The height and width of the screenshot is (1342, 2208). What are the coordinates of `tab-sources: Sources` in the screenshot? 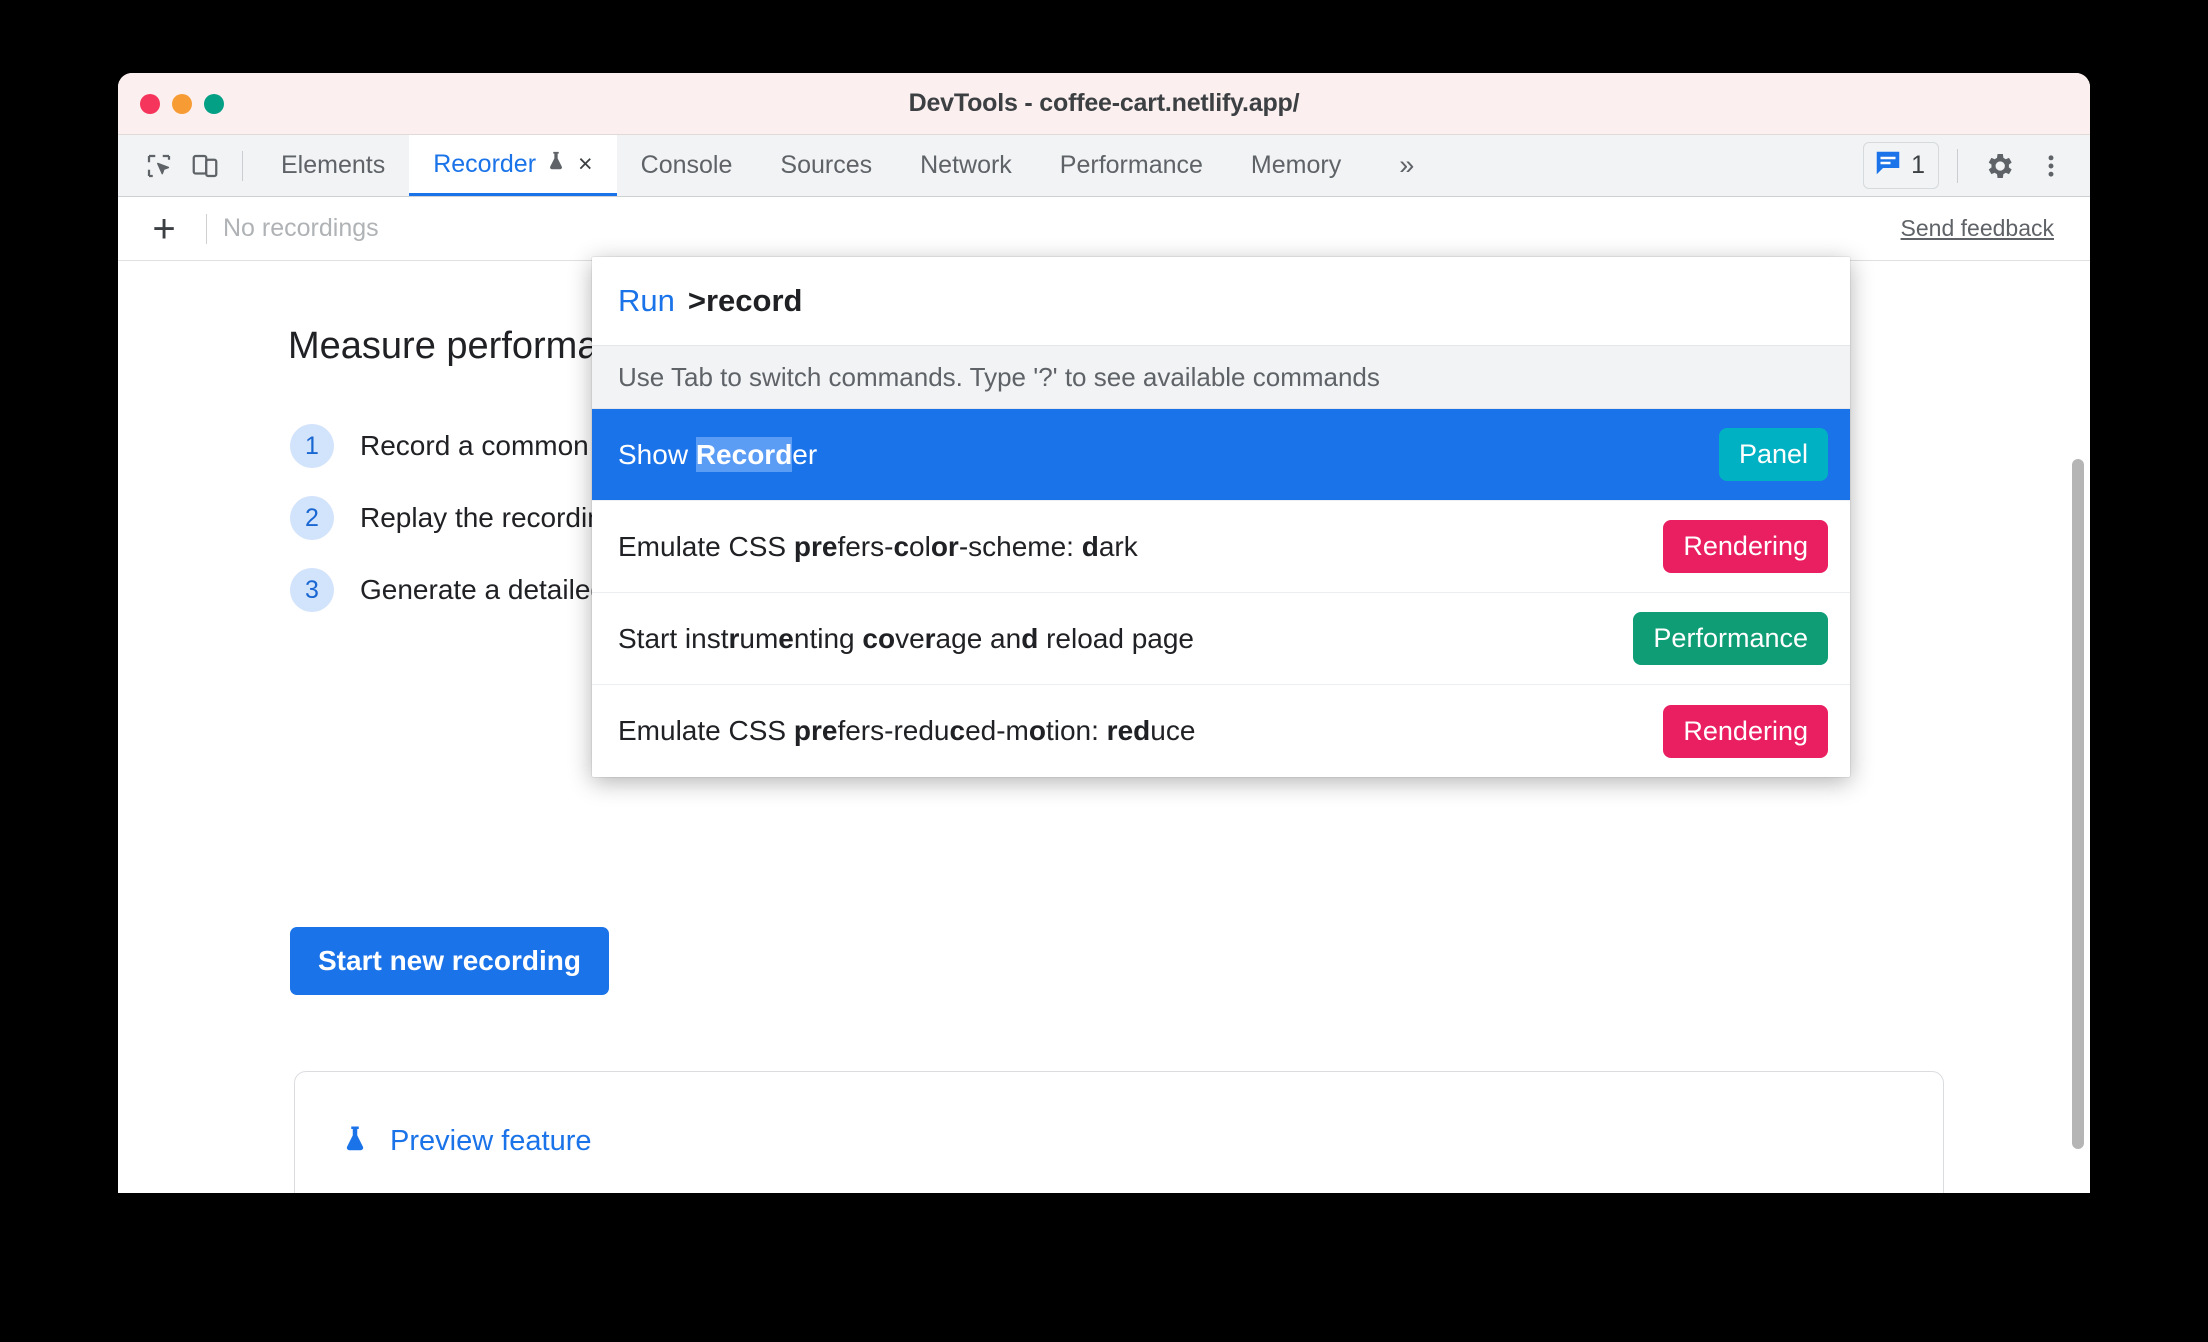 It's located at (826, 165).